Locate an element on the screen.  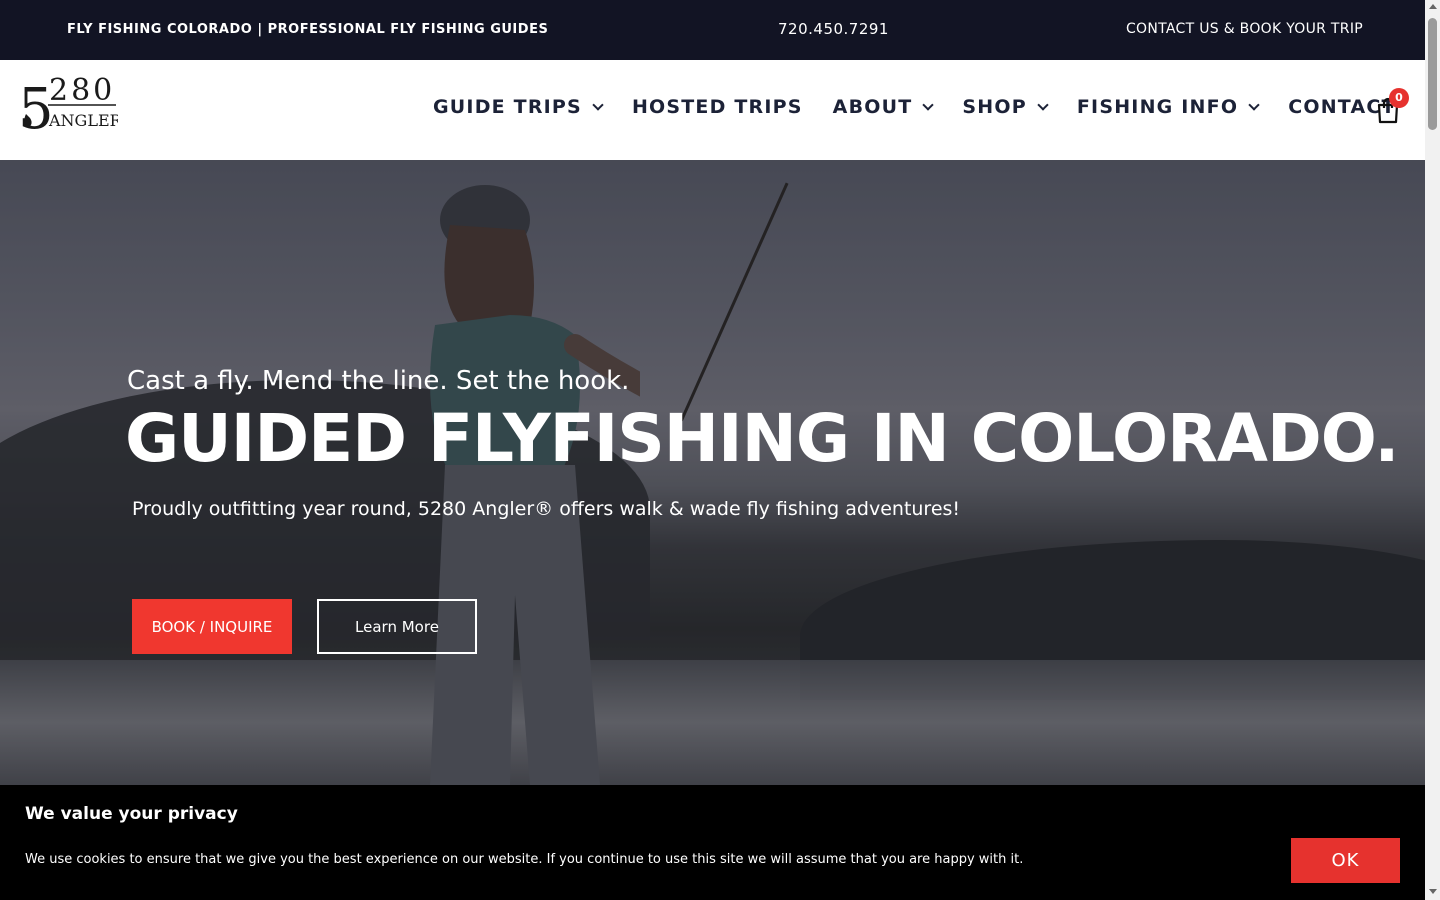
book-inquire-button: BOOK / INQUIRE is located at coordinates (212, 626).